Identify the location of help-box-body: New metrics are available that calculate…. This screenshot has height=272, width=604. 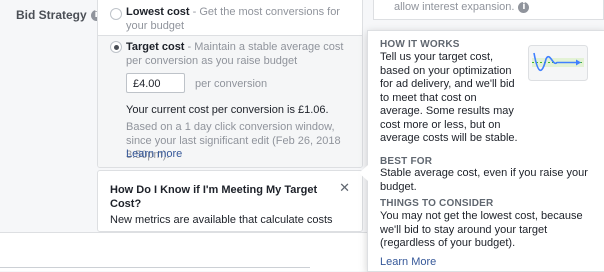
(221, 220).